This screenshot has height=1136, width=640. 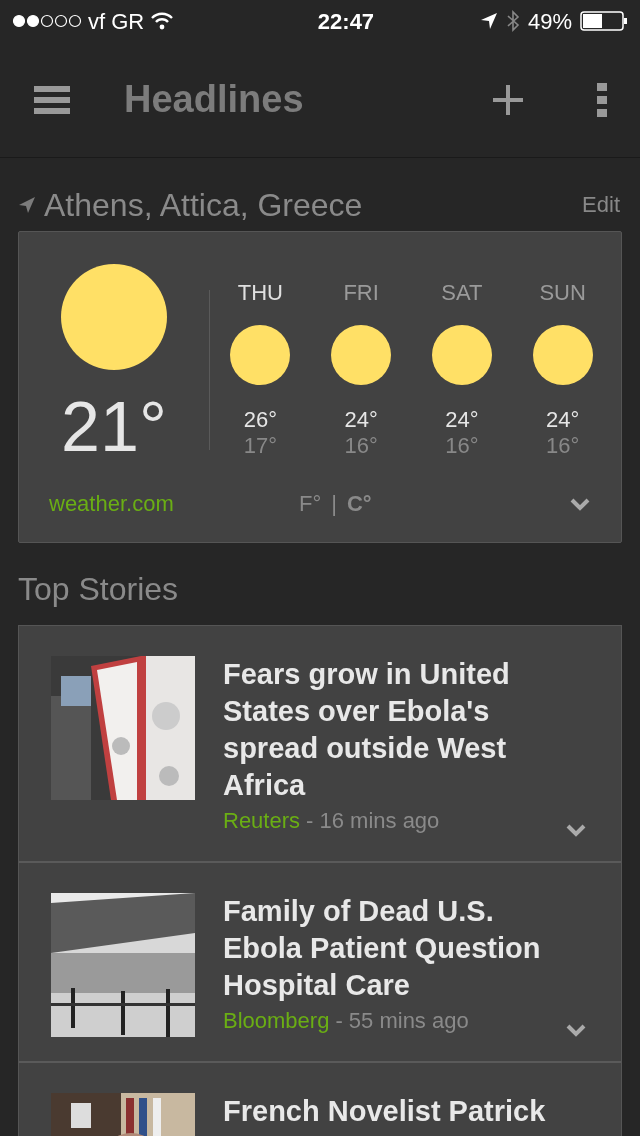 What do you see at coordinates (393, 730) in the screenshot?
I see `story-headline: Fears grow in United States over Ebola's spread outside West Africa` at bounding box center [393, 730].